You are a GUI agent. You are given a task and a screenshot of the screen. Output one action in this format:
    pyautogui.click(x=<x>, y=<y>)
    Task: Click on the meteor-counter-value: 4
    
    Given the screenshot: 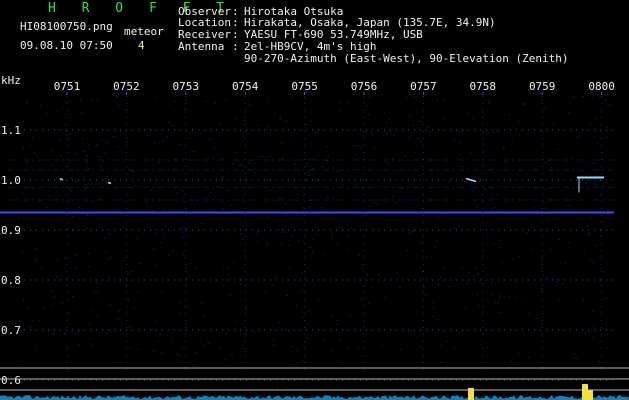 What is the action you would take?
    pyautogui.click(x=141, y=45)
    